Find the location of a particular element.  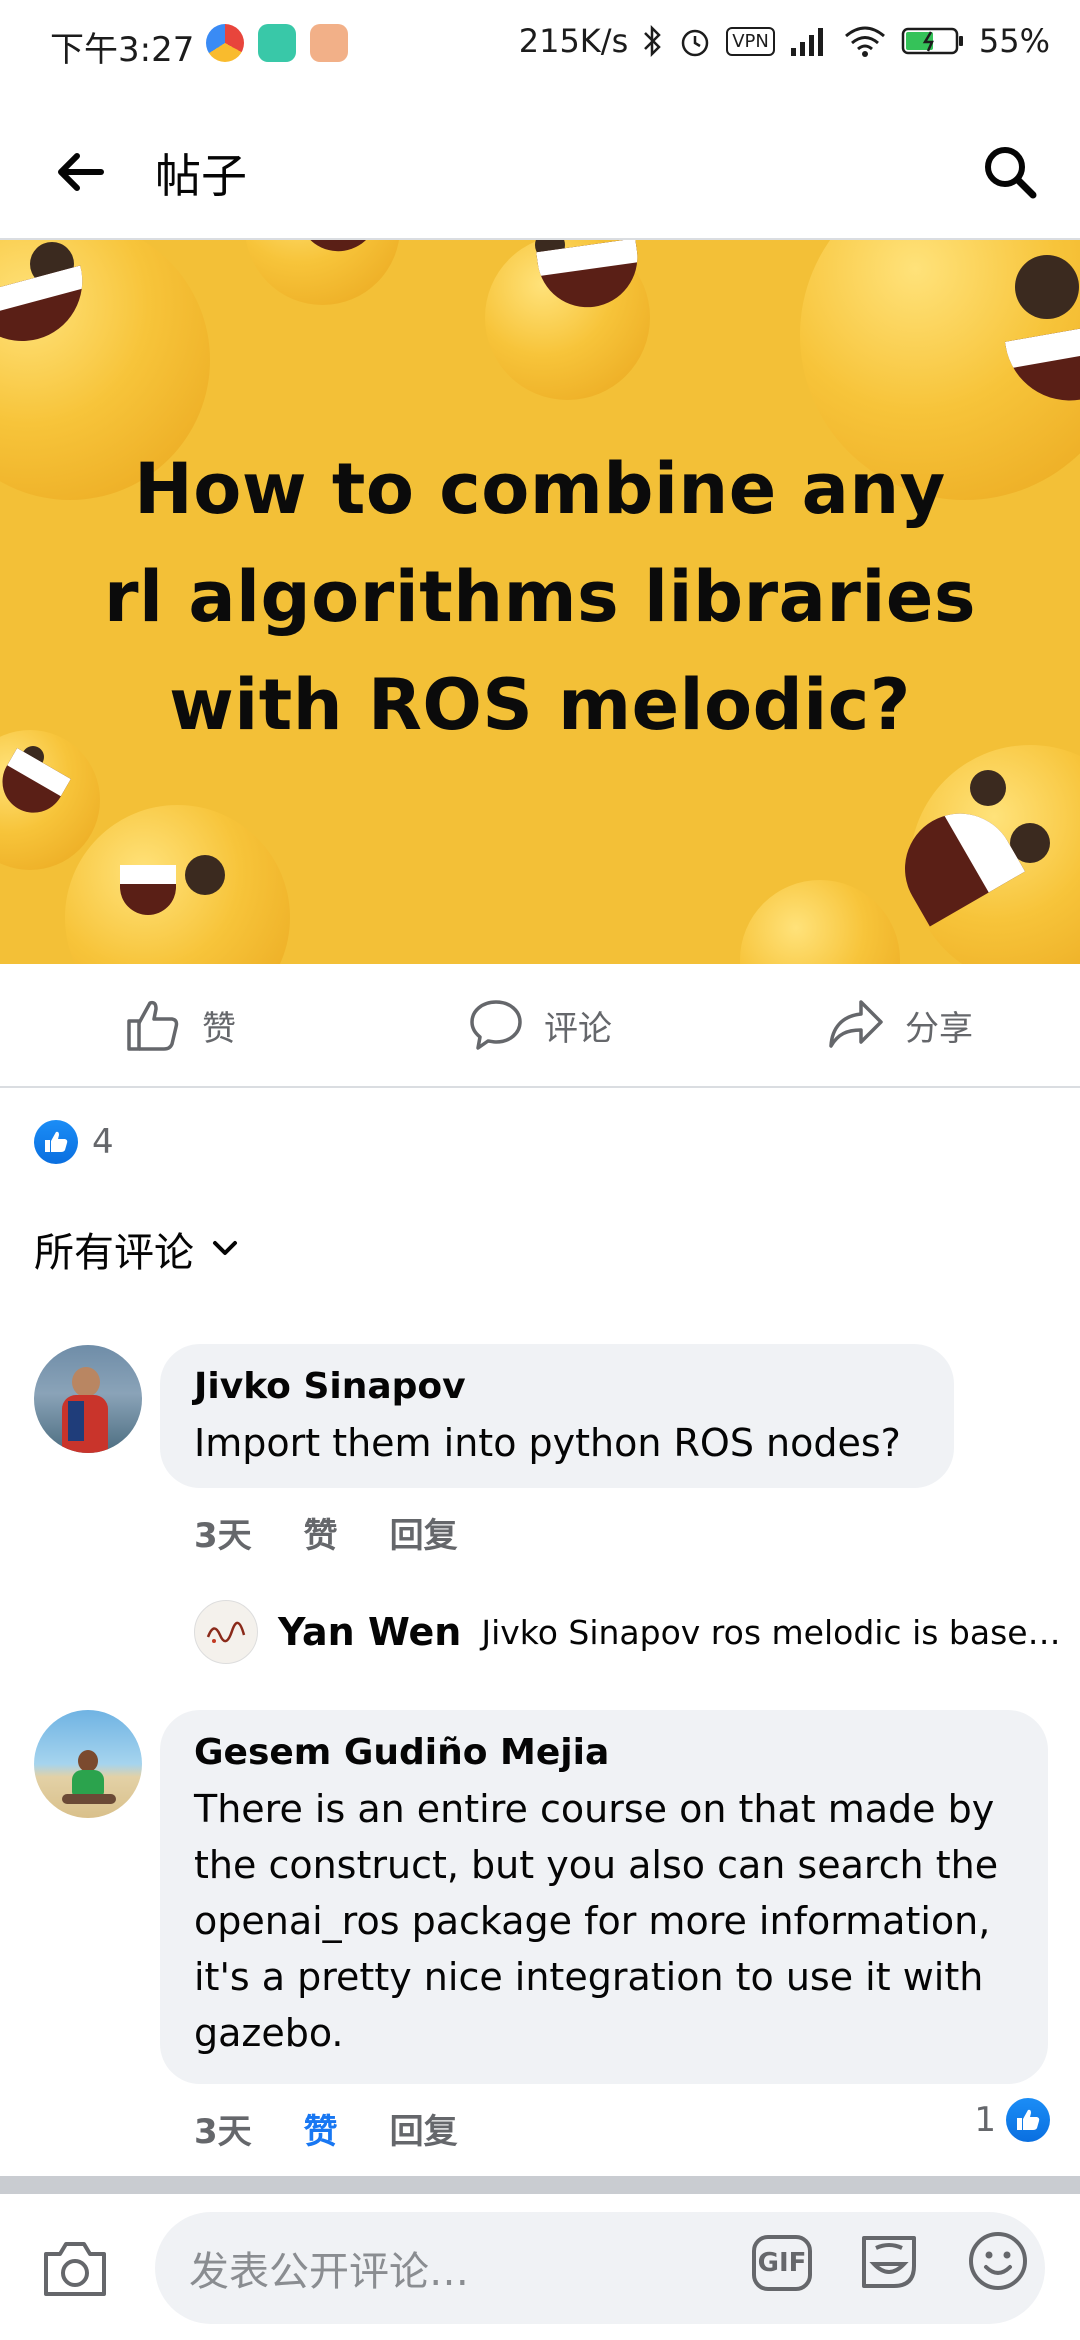

like-label: 赞 is located at coordinates (219, 1028).